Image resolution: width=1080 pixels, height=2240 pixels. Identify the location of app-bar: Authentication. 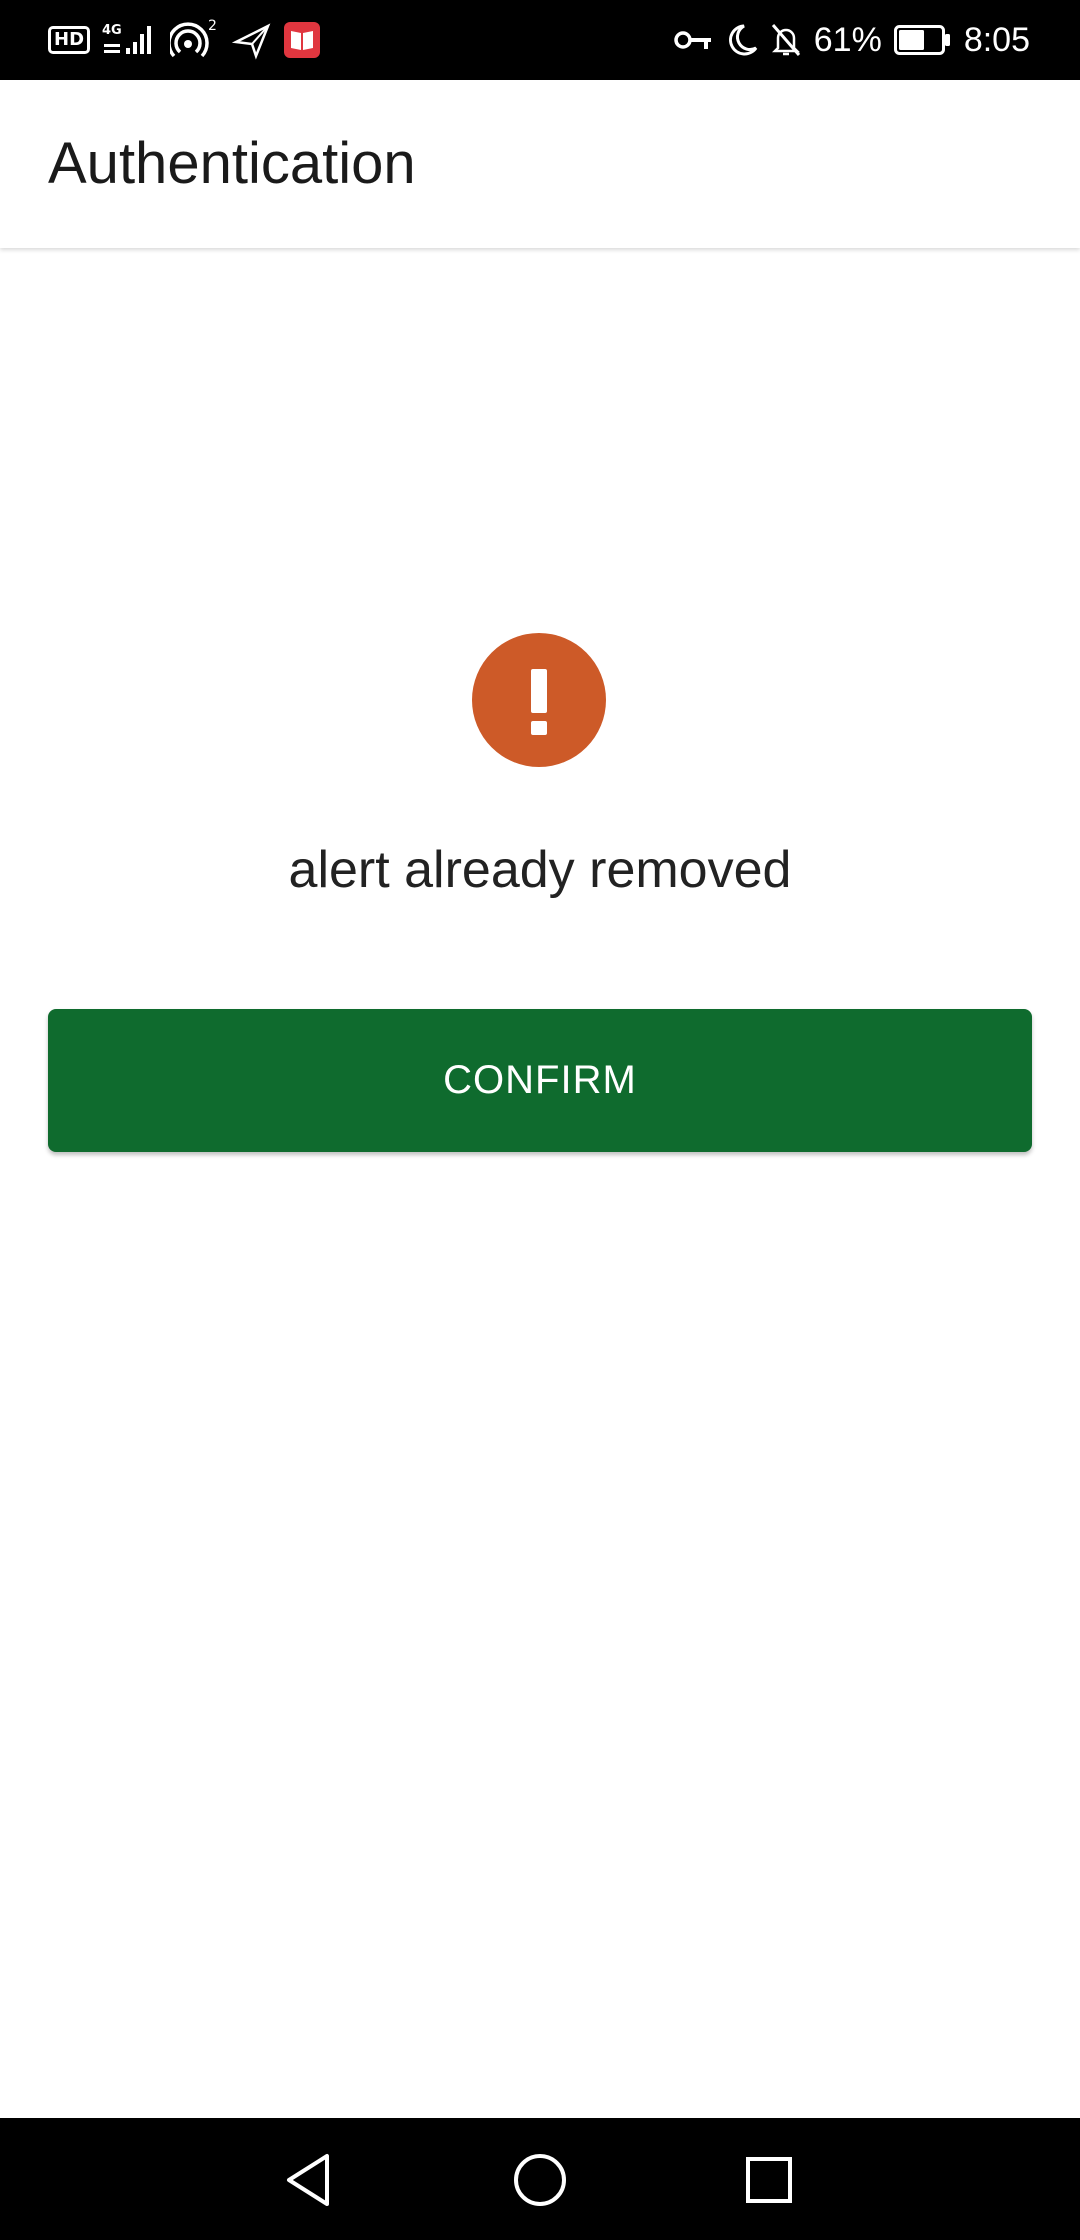
(540, 164).